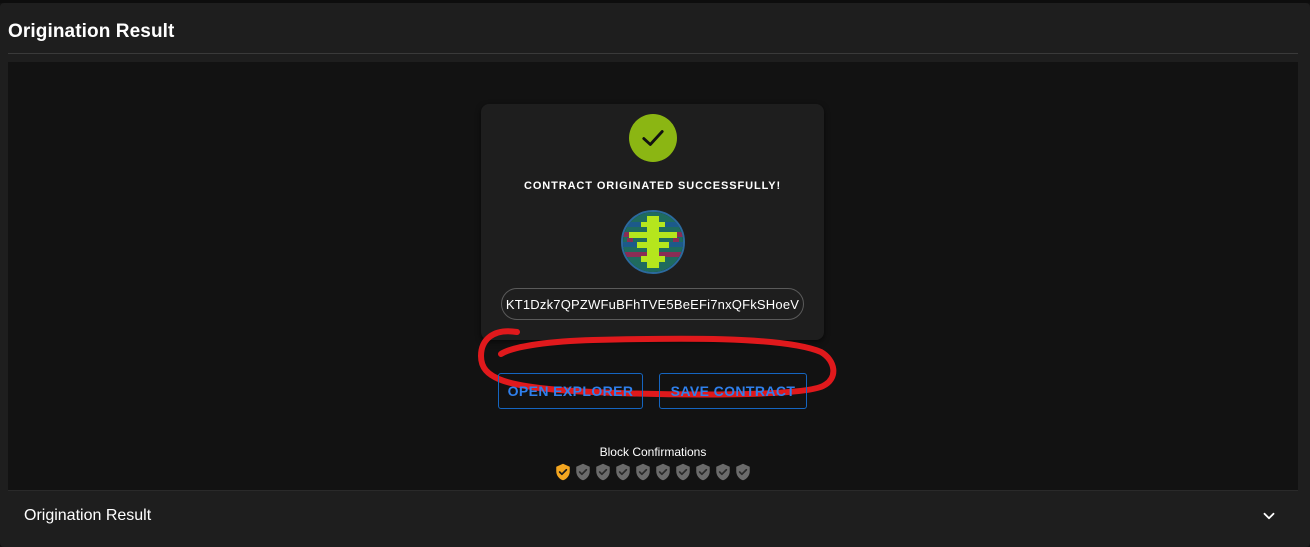 Image resolution: width=1310 pixels, height=547 pixels. Describe the element at coordinates (653, 53) in the screenshot. I see `title-divider` at that location.